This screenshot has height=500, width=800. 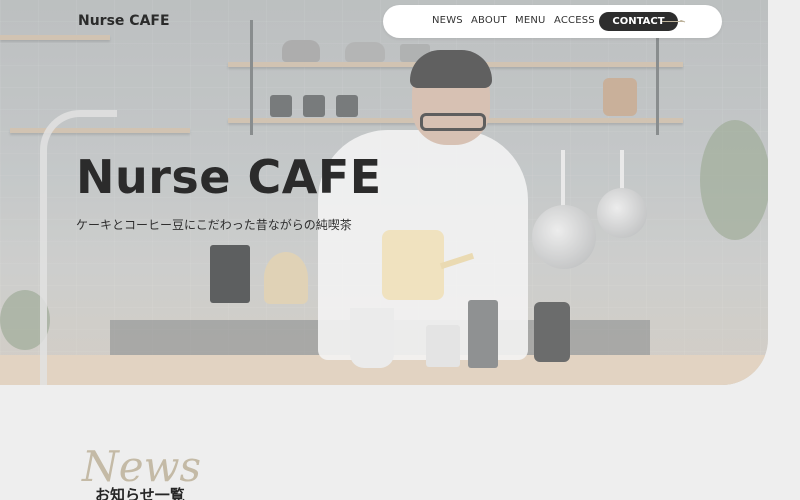 I want to click on nav-link-news: NEWS, so click(x=447, y=20).